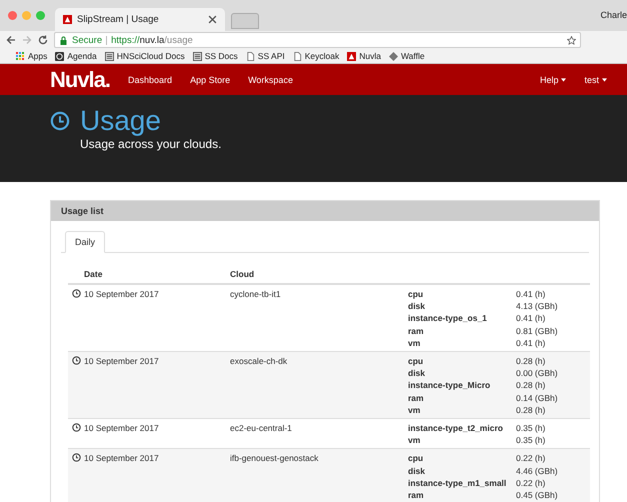 Image resolution: width=627 pixels, height=502 pixels. Describe the element at coordinates (317, 40) in the screenshot. I see `address-bar: Secure https://nuv.la/usage` at that location.